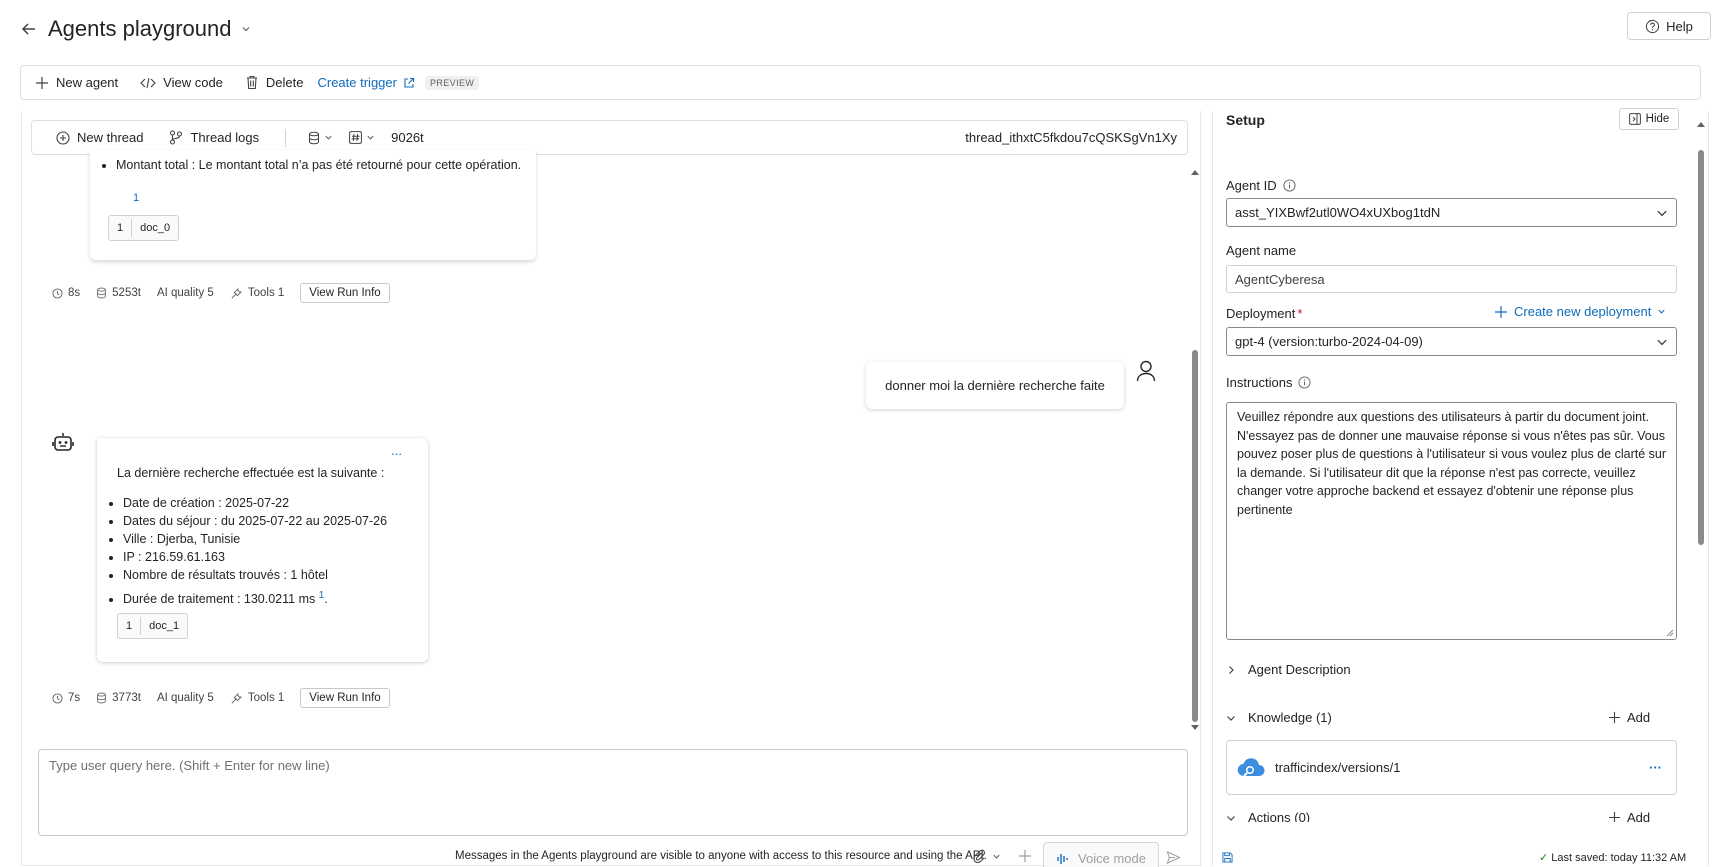  Describe the element at coordinates (1580, 311) in the screenshot. I see `create-new-deployment-button: Create new deployment` at that location.